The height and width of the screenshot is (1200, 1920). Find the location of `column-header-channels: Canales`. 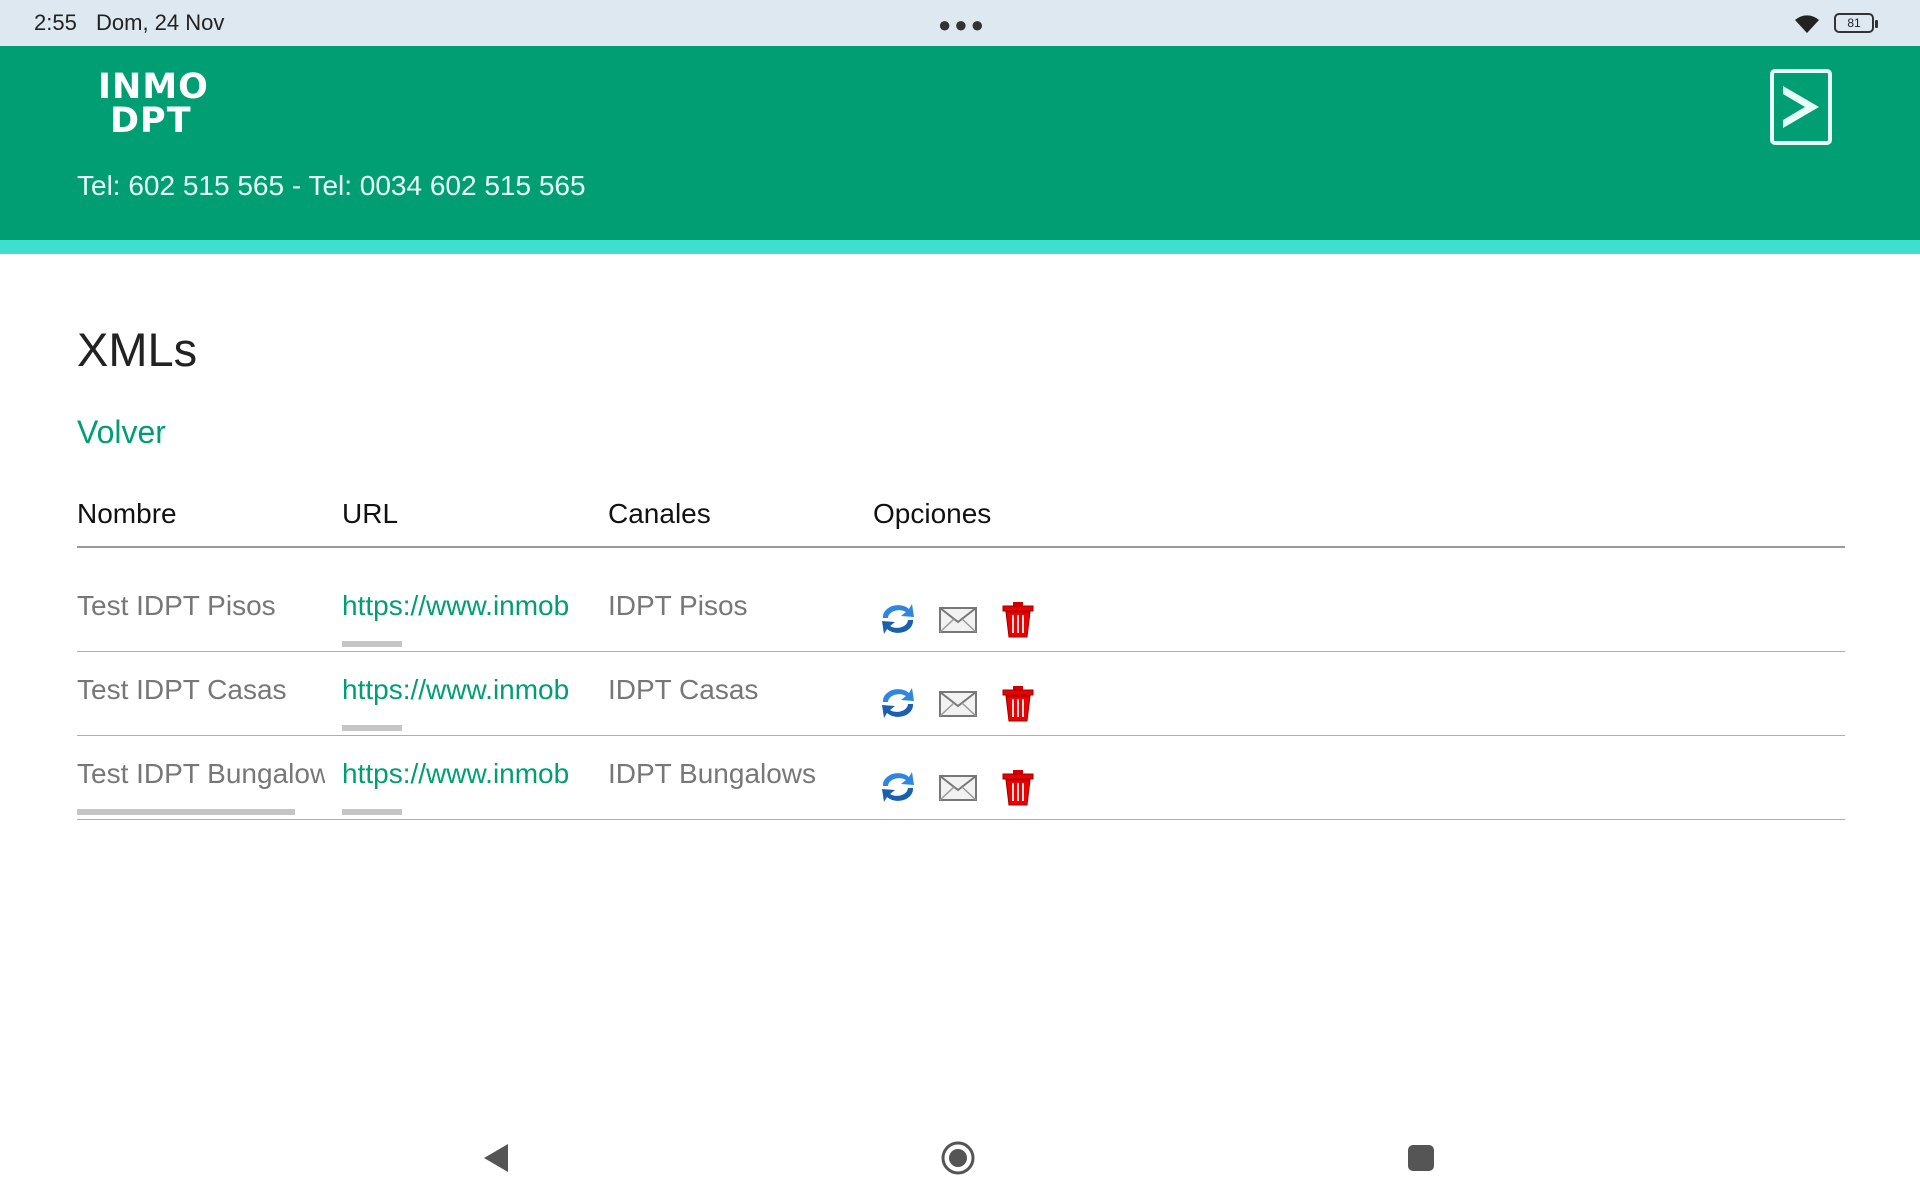

column-header-channels: Canales is located at coordinates (659, 513).